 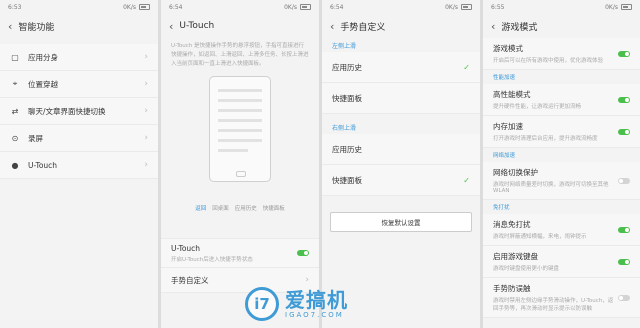 What do you see at coordinates (36, 27) in the screenshot?
I see `page-title: 智能功能` at bounding box center [36, 27].